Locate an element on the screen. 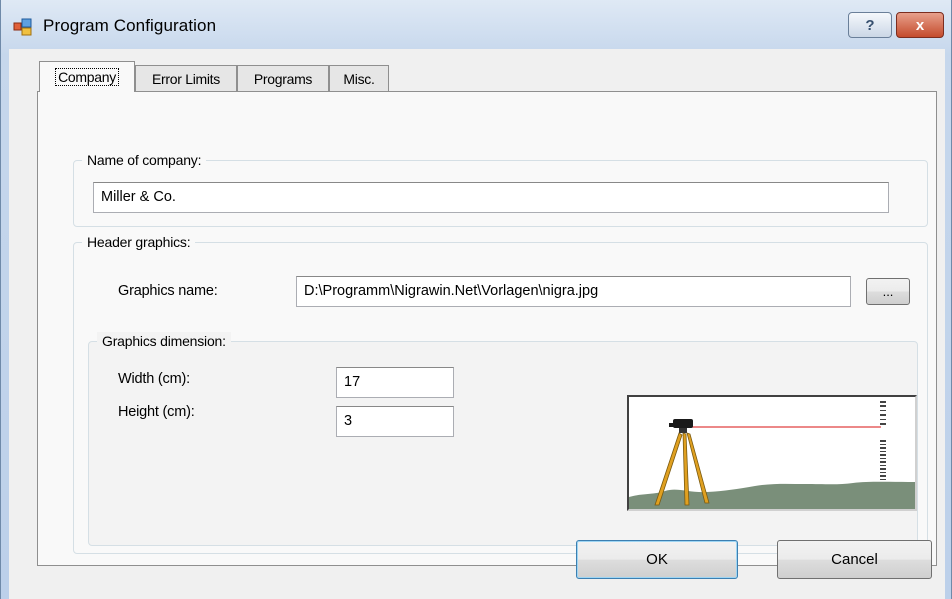 The height and width of the screenshot is (599, 952). ok-button-label: OK is located at coordinates (657, 559).